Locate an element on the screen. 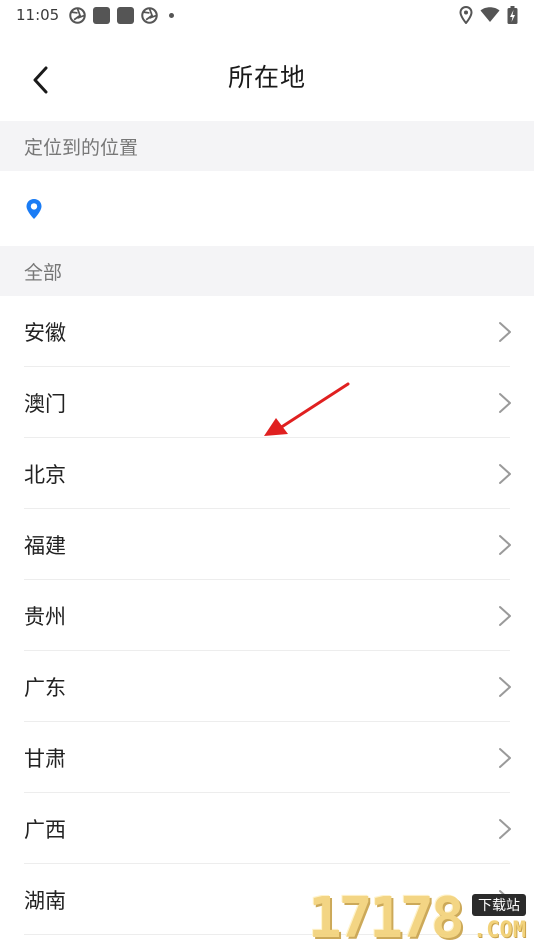  status-bar: 11:05 is located at coordinates (267, 15).